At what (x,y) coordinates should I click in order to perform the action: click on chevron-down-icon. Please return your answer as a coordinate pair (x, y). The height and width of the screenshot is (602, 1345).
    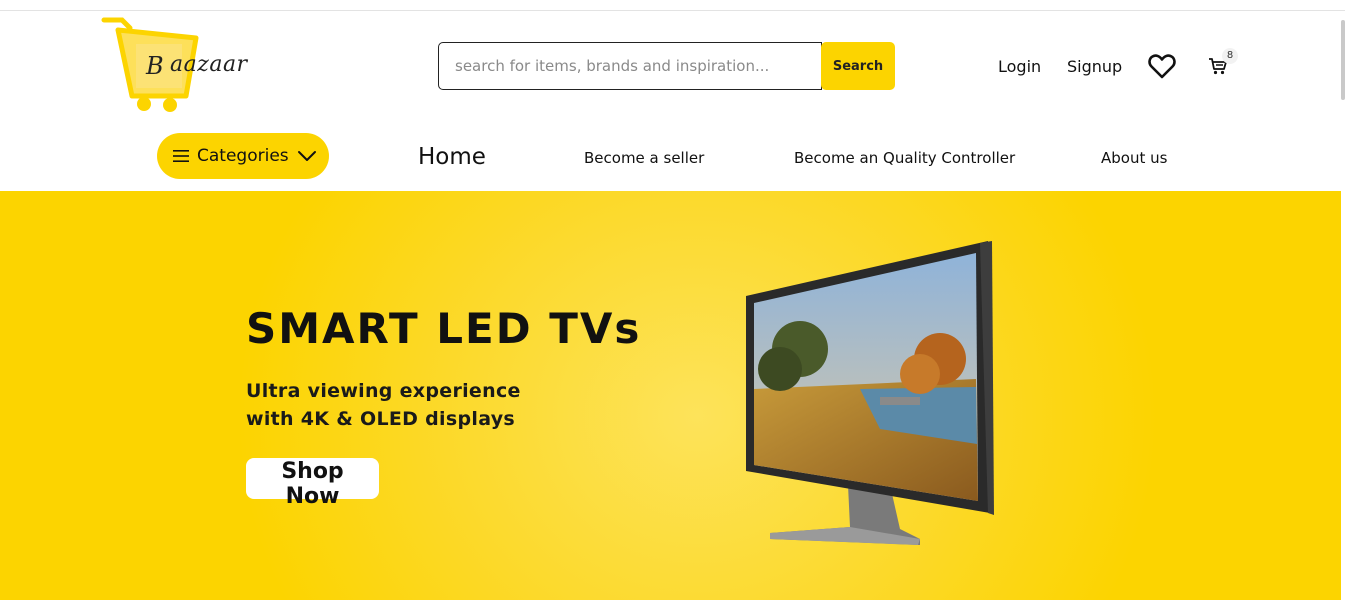
    Looking at the image, I should click on (306, 156).